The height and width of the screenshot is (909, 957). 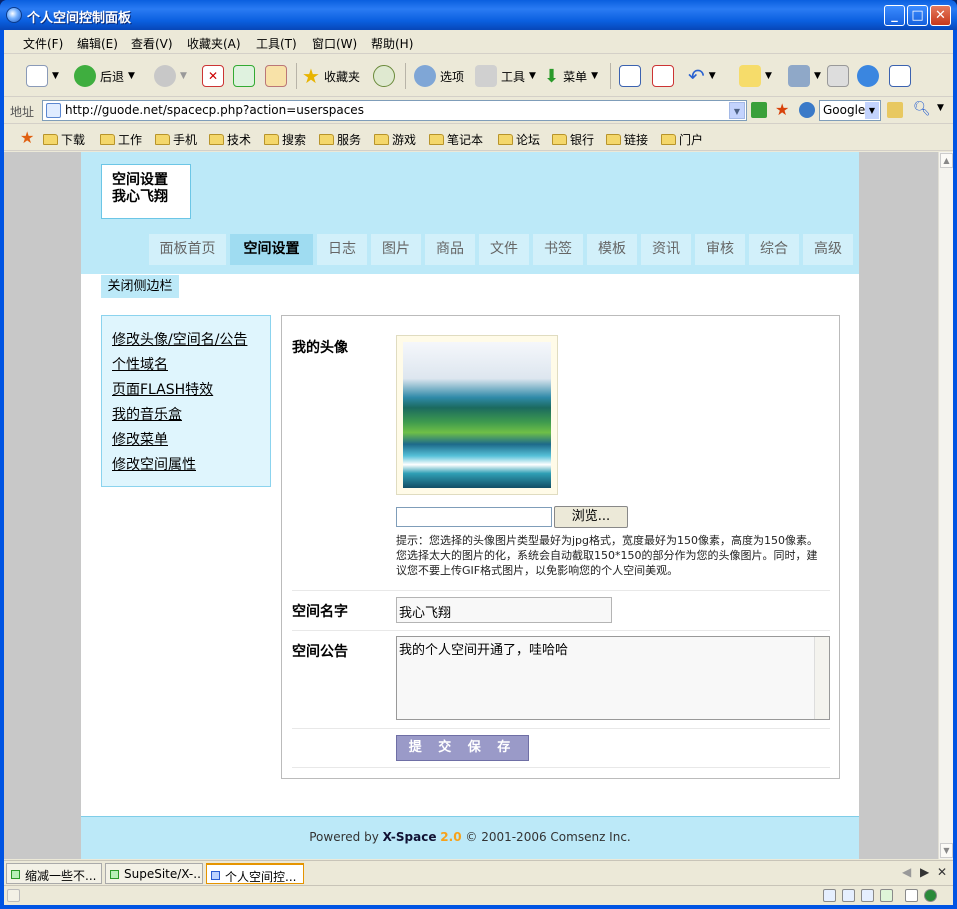 What do you see at coordinates (396, 249) in the screenshot?
I see `nav-images: 图片` at bounding box center [396, 249].